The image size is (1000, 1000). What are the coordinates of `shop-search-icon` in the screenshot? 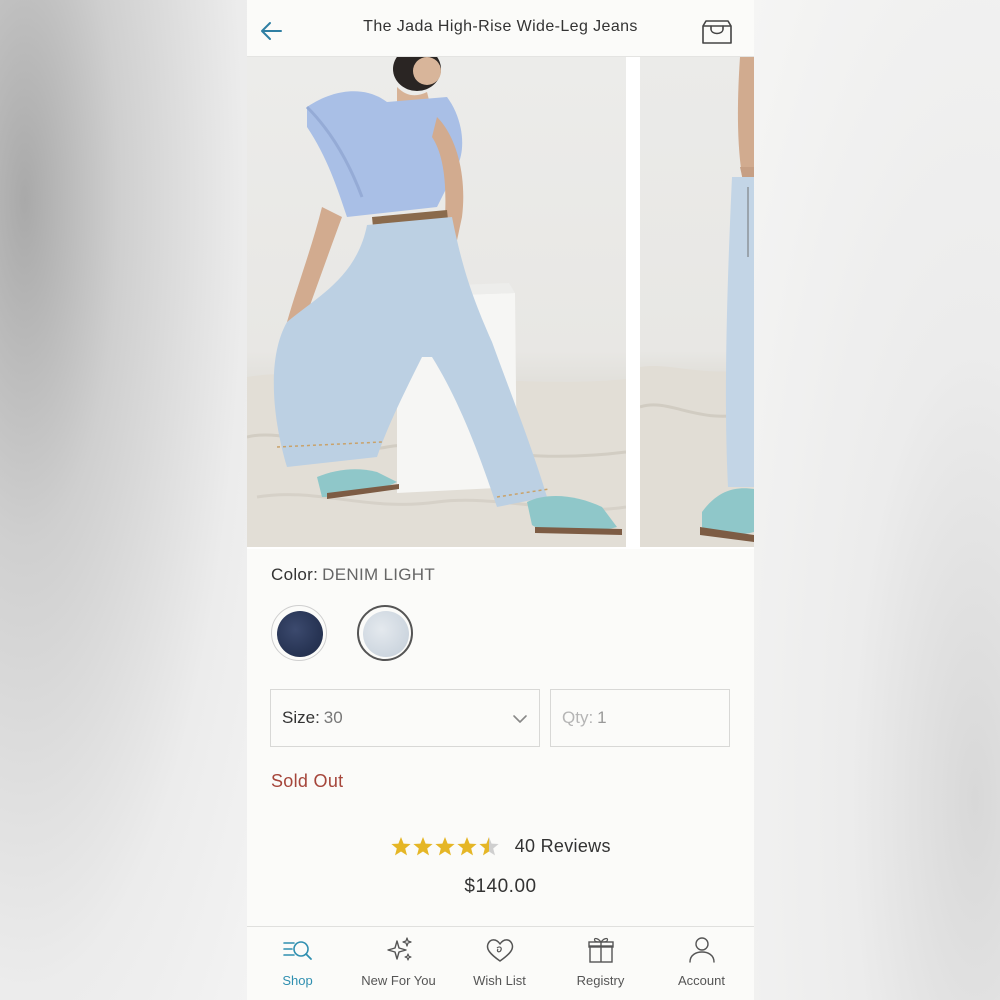 It's located at (297, 950).